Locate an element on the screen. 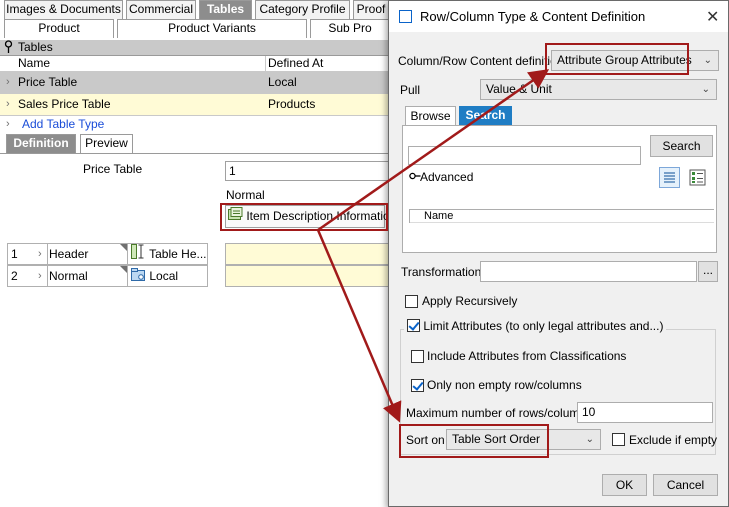 The image size is (729, 507). search-input is located at coordinates (524, 155).